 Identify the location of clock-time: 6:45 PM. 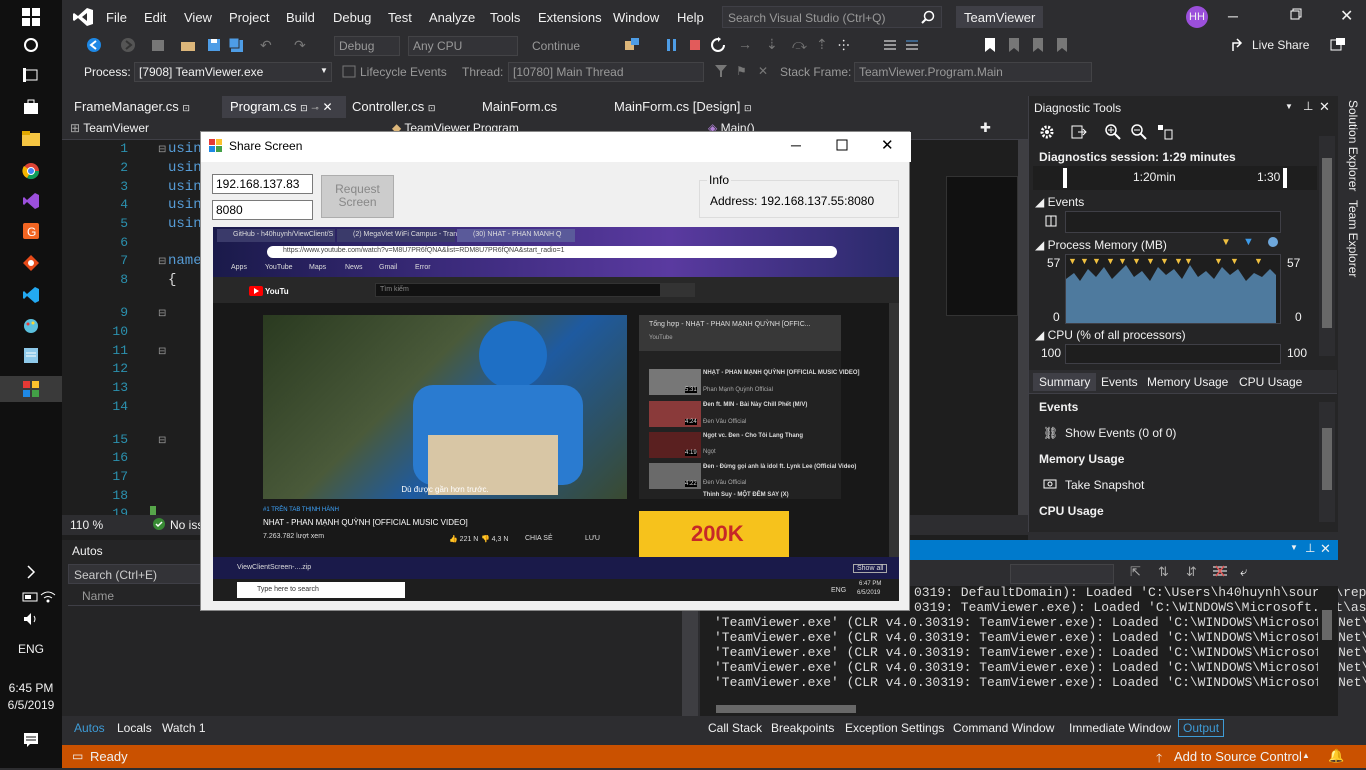
(31, 688).